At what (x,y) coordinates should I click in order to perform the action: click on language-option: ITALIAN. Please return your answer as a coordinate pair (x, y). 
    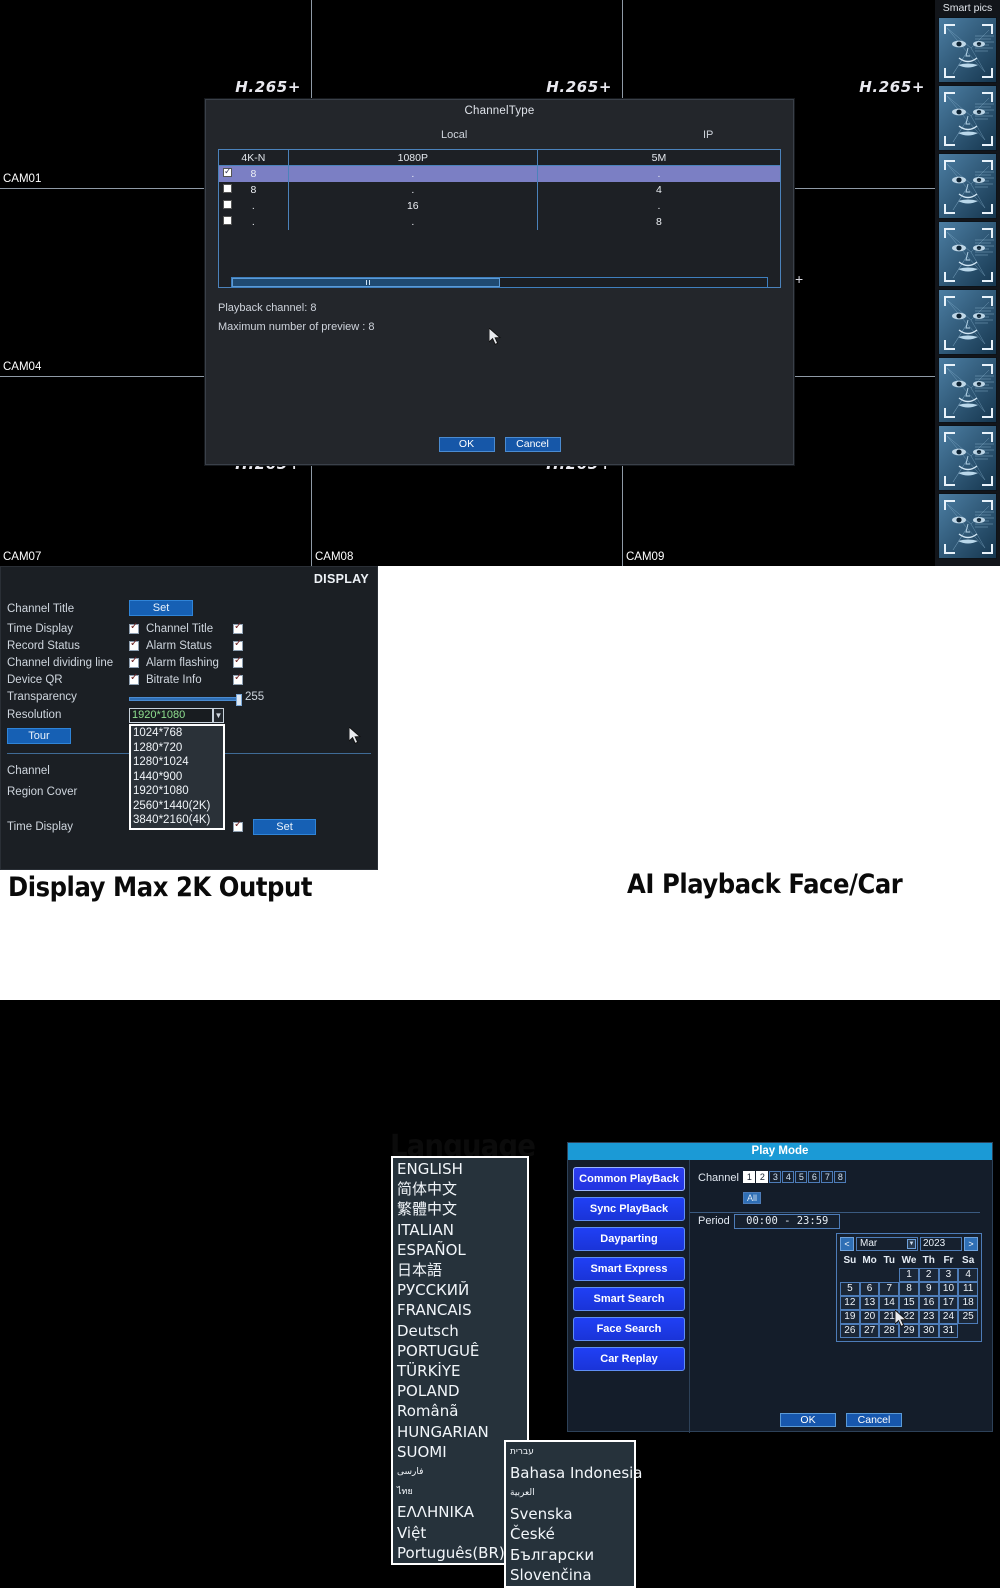
    Looking at the image, I should click on (460, 1230).